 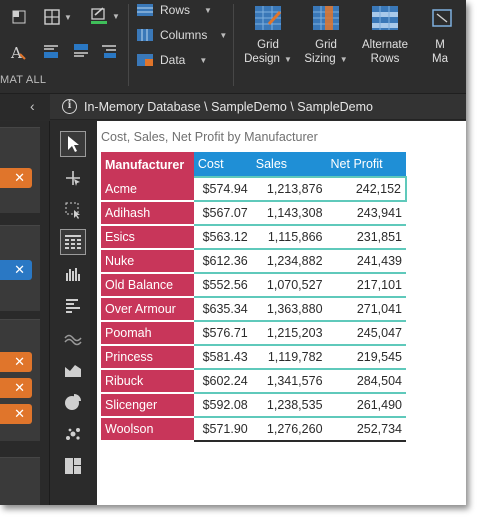 I want to click on cell-sales: 1,276,260, so click(x=289, y=429).